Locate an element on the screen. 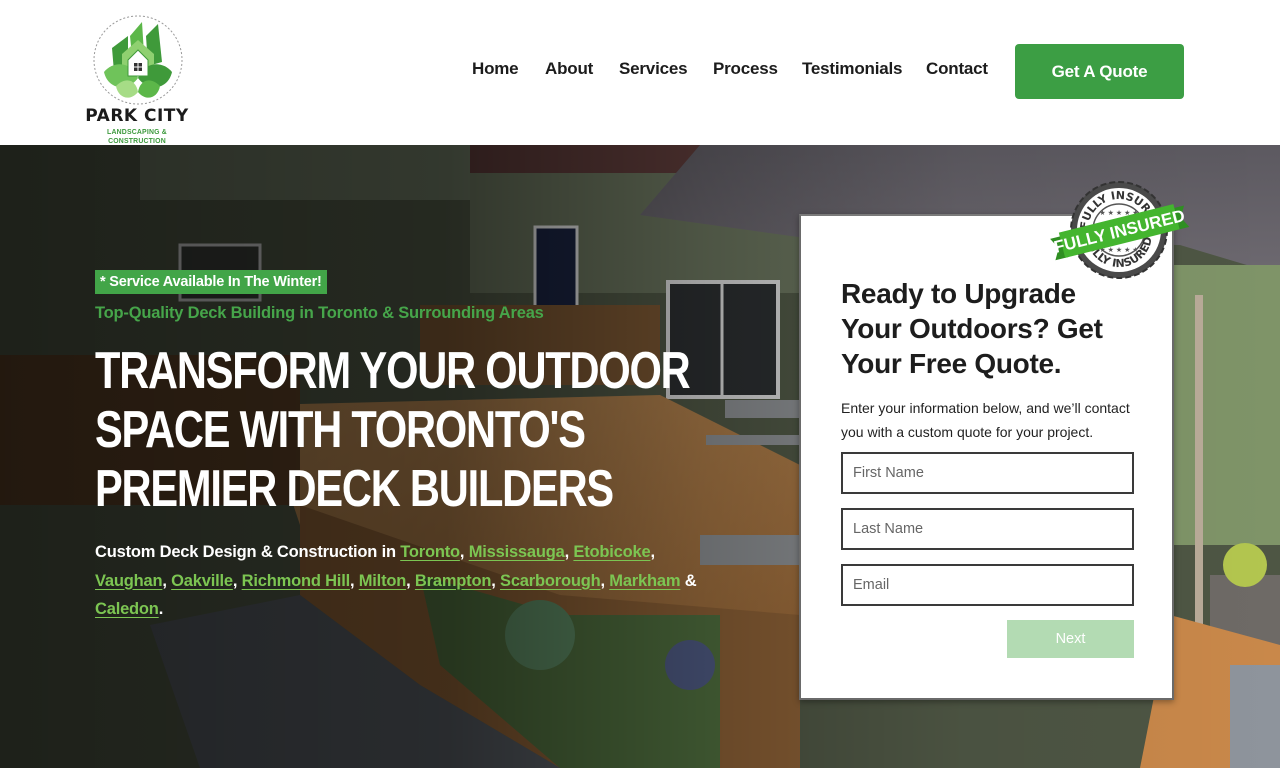  cities-conjunction: & is located at coordinates (688, 580).